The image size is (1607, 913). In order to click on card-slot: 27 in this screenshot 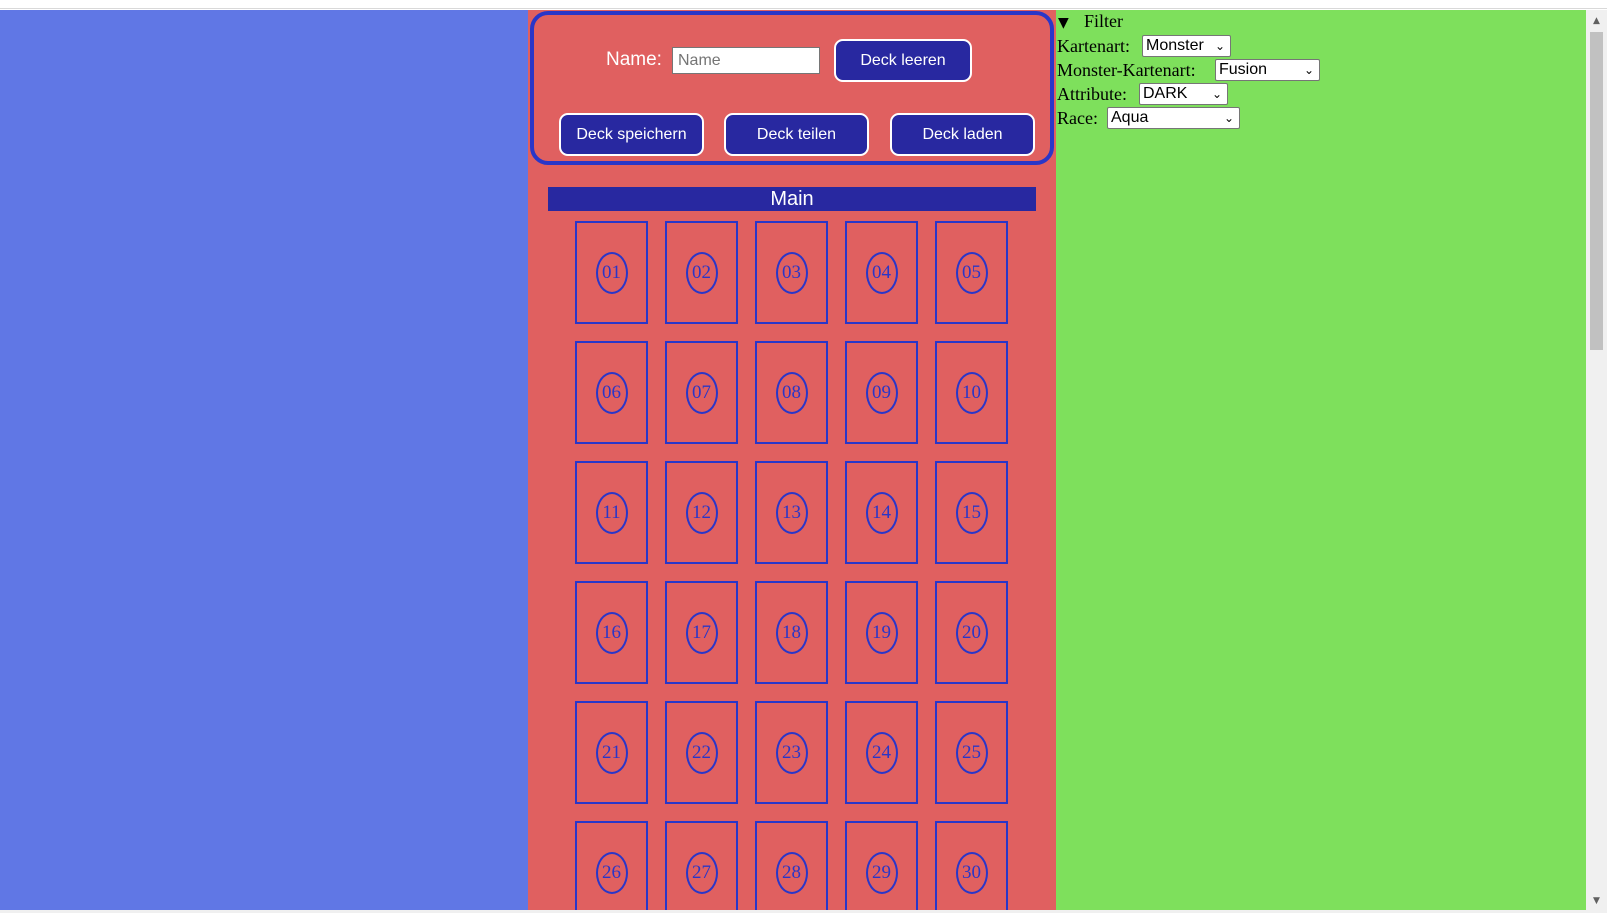, I will do `click(701, 865)`.